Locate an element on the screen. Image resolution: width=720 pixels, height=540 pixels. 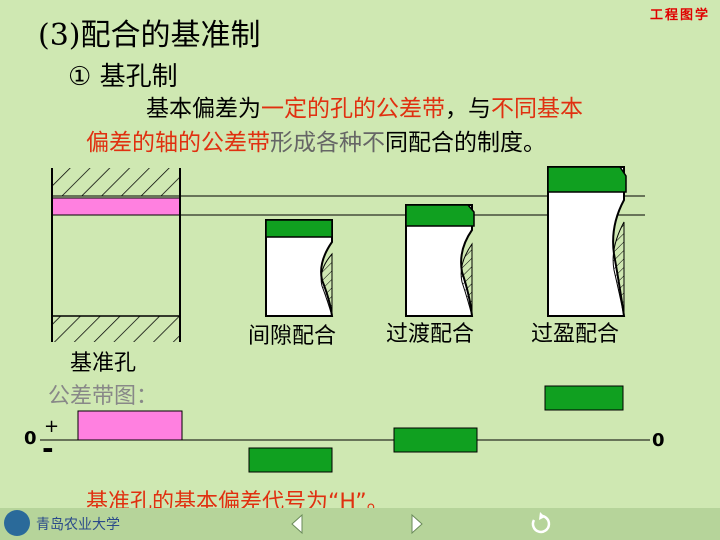
clearance-fit-label: 间隙配合 is located at coordinates (292, 336).